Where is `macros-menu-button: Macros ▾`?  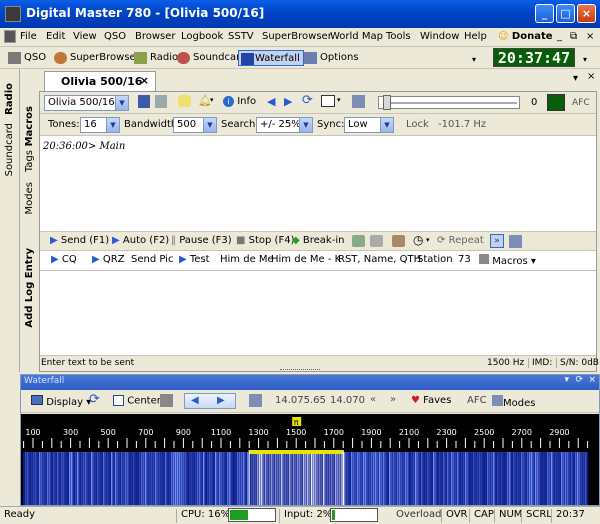 macros-menu-button: Macros ▾ is located at coordinates (507, 260).